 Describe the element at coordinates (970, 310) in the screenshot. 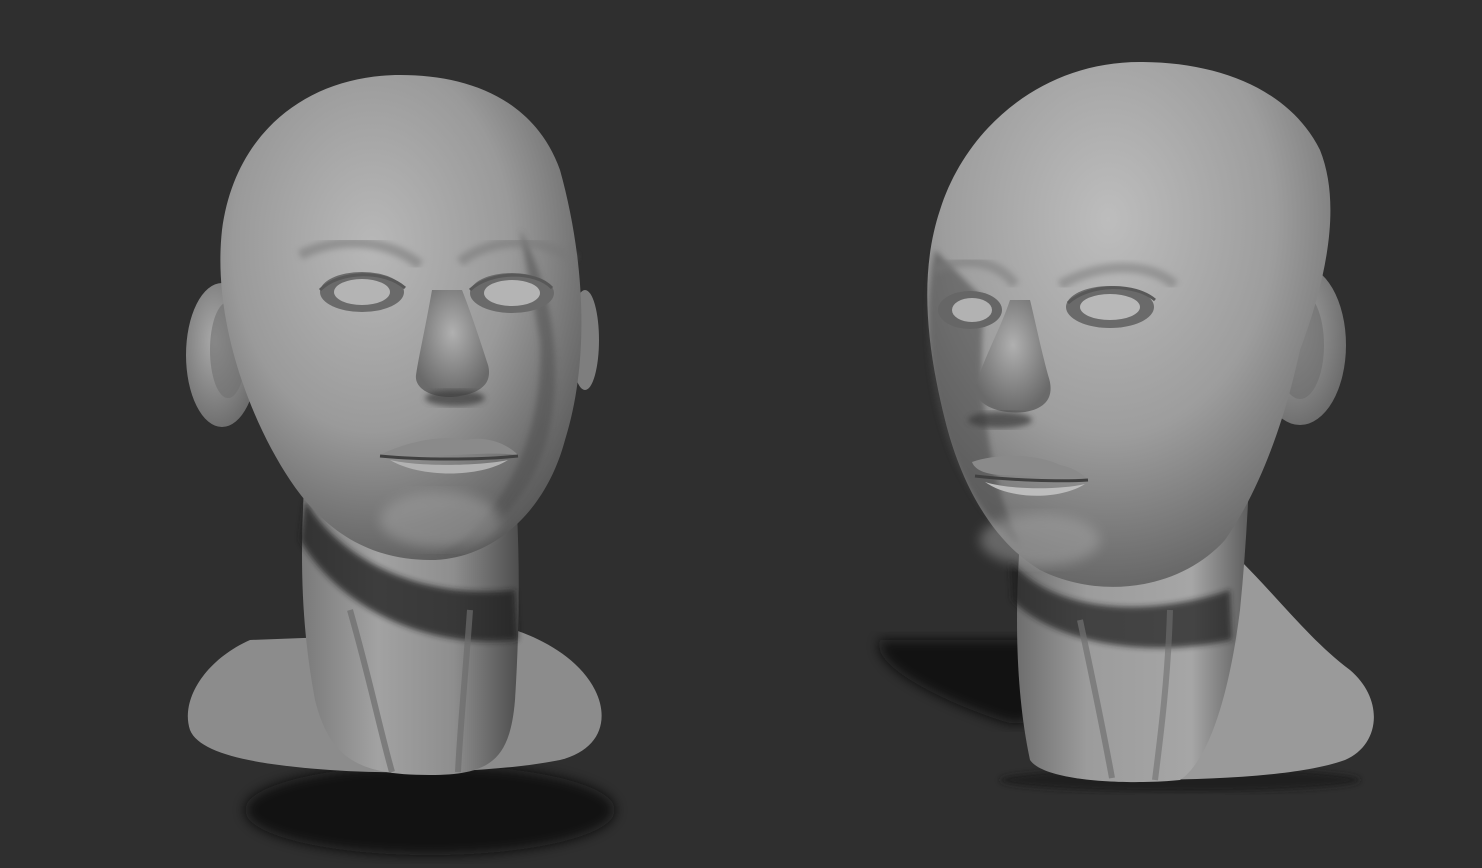

I see `eye-left` at that location.